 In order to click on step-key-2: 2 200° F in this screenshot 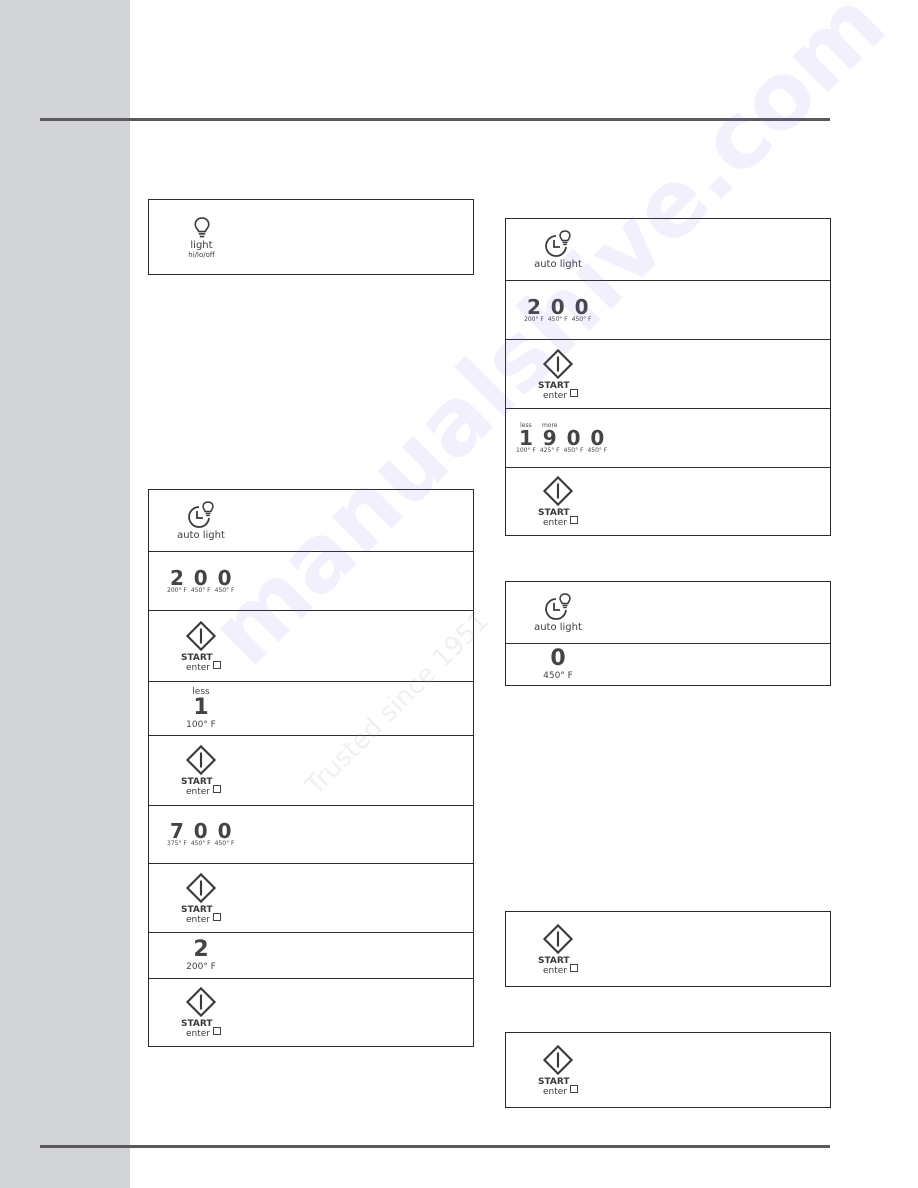, I will do `click(311, 955)`.